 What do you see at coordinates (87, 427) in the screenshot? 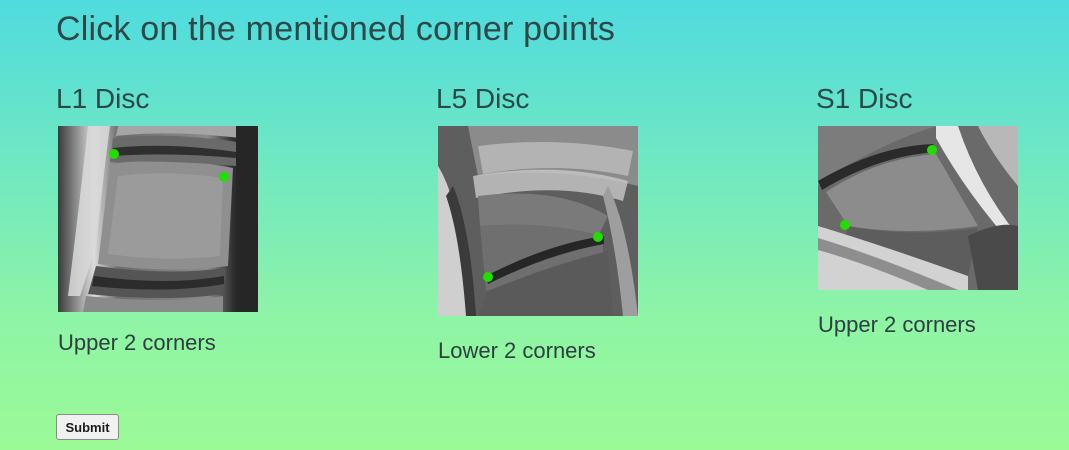
I see `submit-button: Submit` at bounding box center [87, 427].